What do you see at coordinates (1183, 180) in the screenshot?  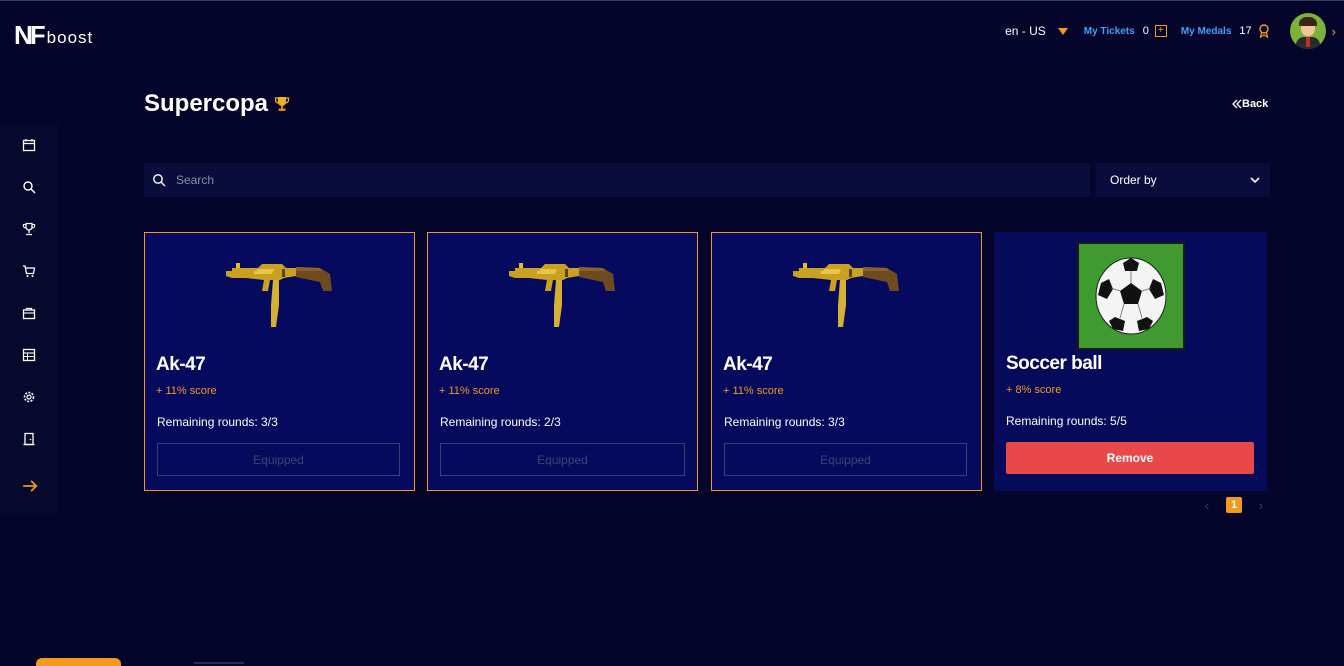 I see `order-by-dropdown: Order by` at bounding box center [1183, 180].